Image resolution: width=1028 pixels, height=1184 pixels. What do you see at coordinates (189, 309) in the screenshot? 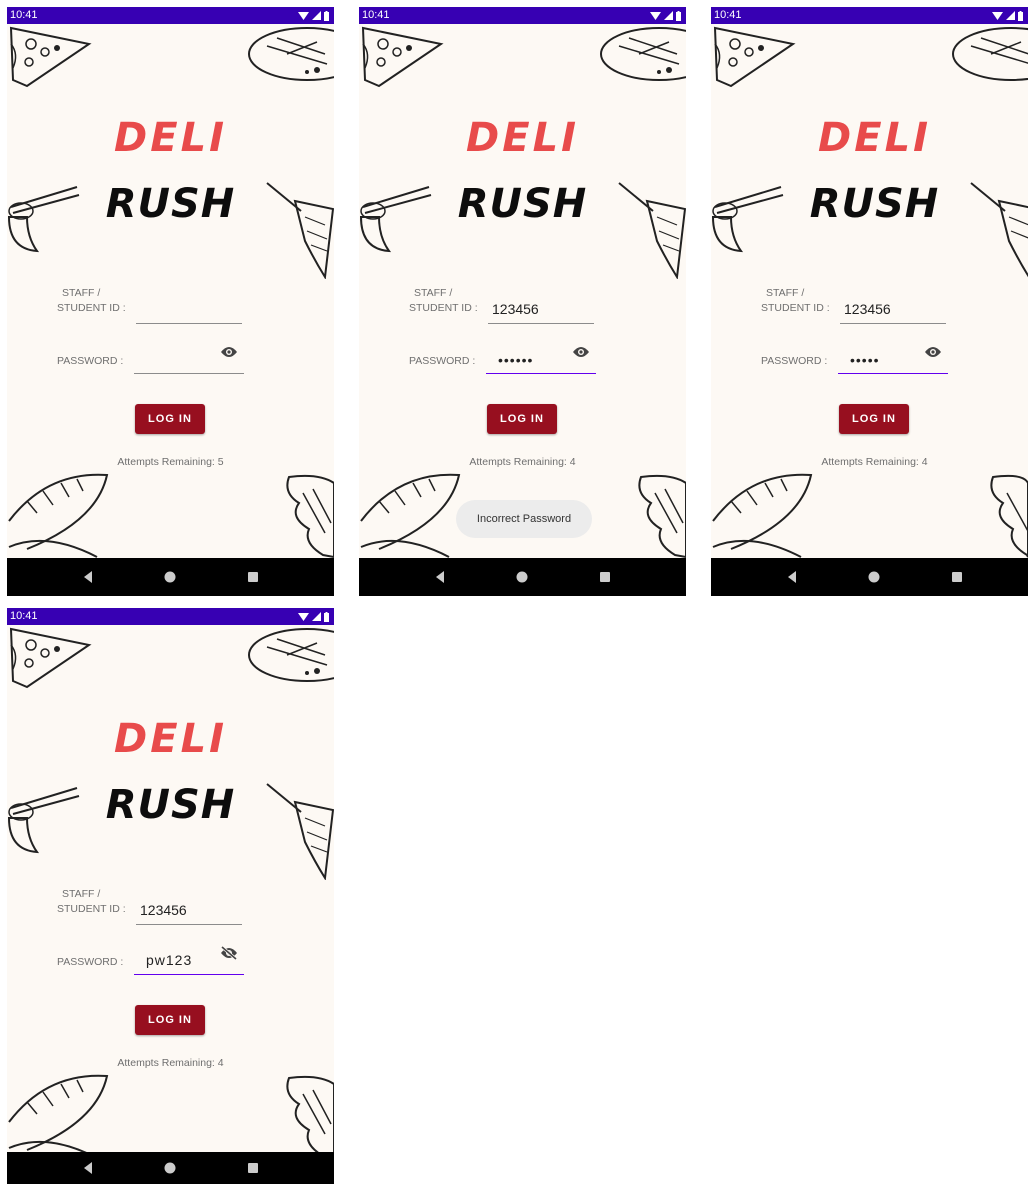
I see `student-id-input` at bounding box center [189, 309].